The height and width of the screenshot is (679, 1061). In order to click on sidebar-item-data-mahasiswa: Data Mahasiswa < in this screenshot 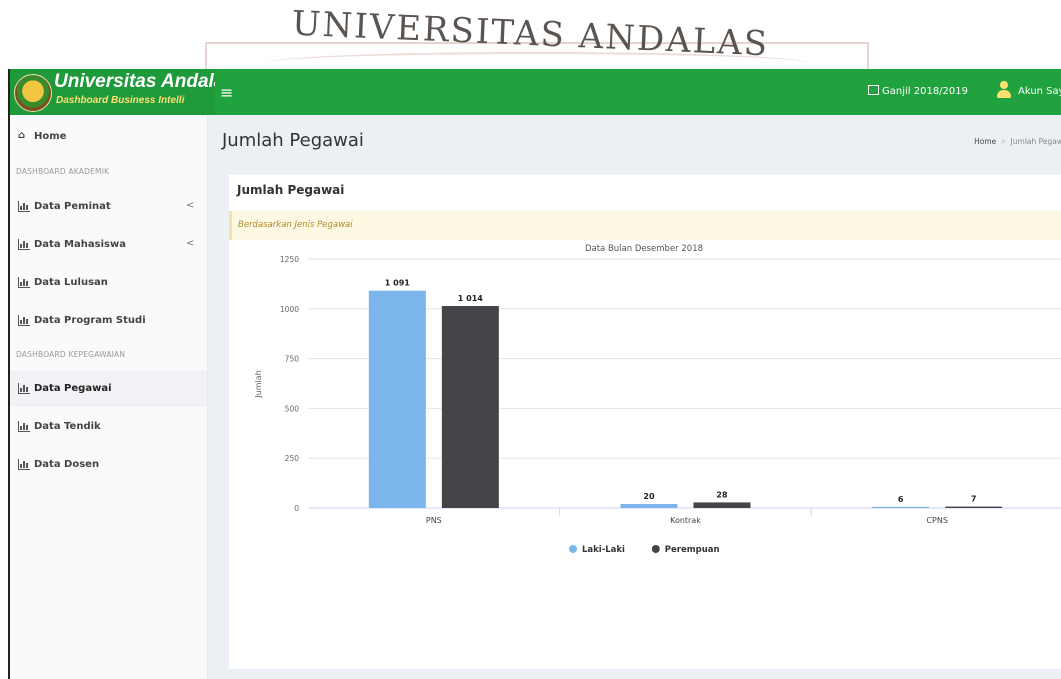, I will do `click(108, 245)`.